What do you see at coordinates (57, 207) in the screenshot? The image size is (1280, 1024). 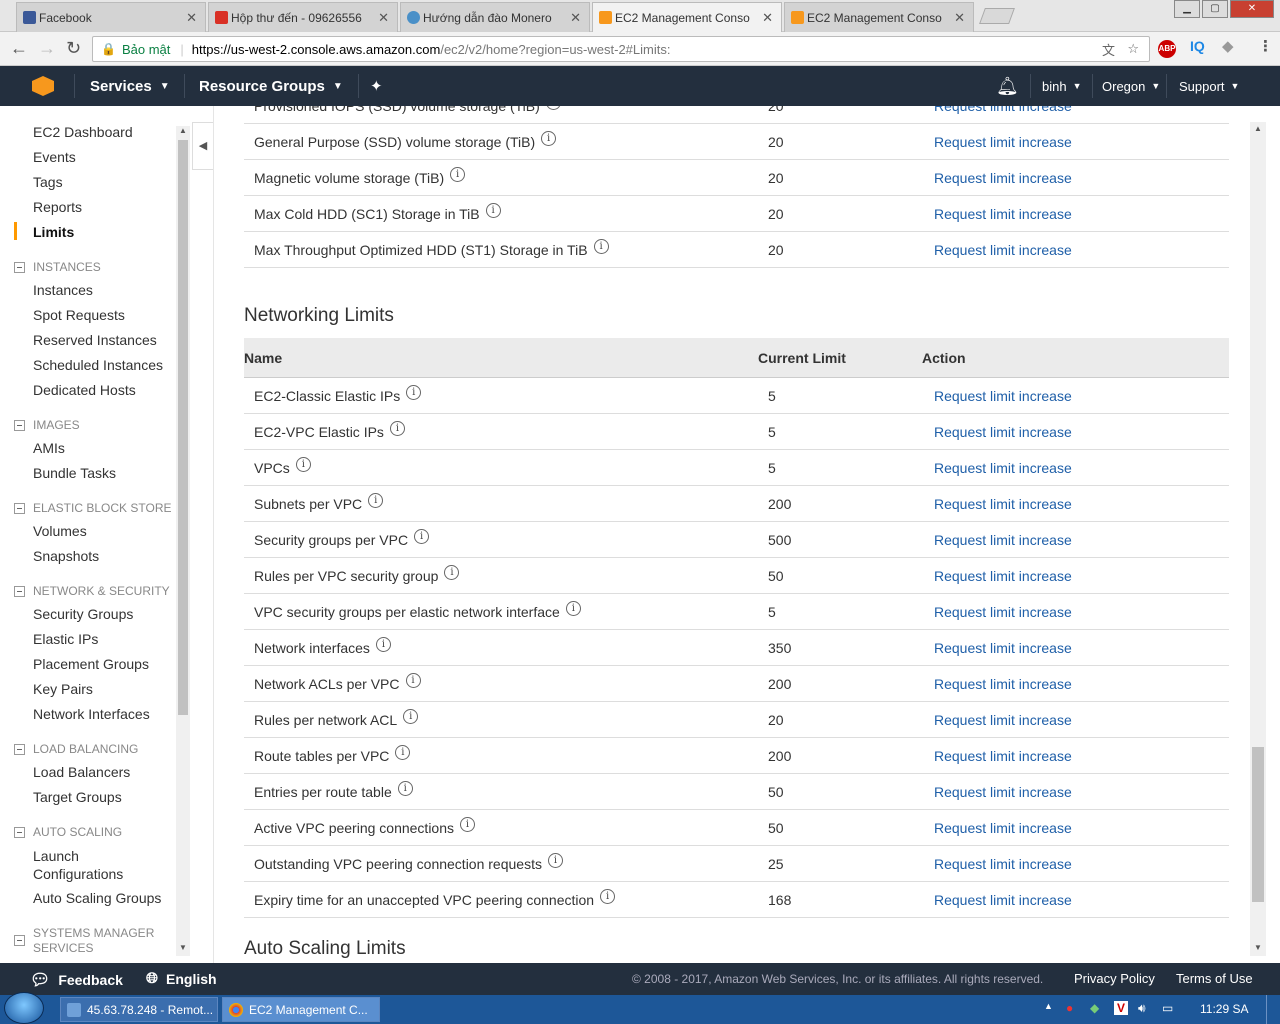 I see `sidebar-item-reports: Reports` at bounding box center [57, 207].